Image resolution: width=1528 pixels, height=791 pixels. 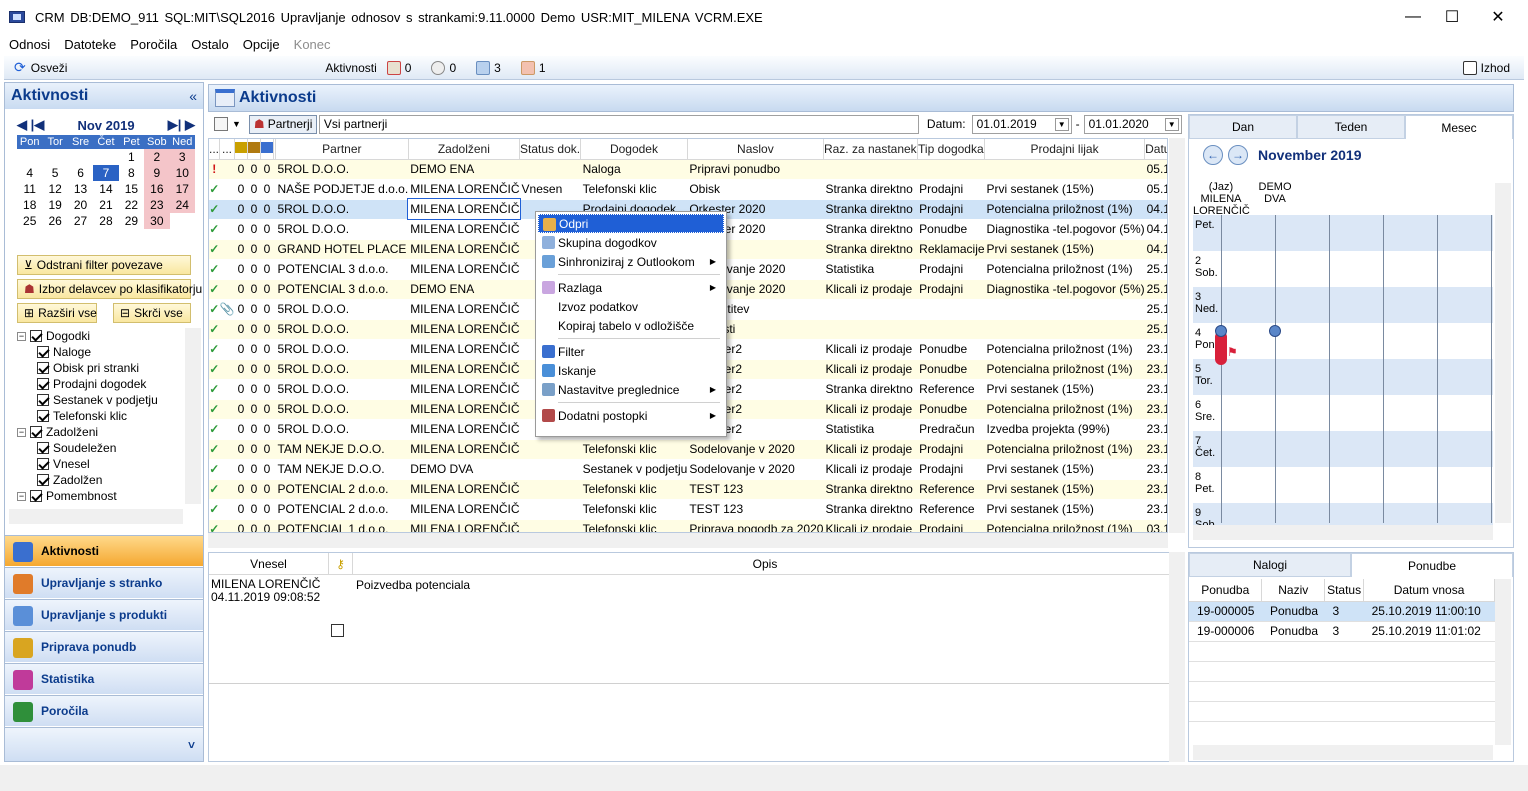 I want to click on tree-item: Prodajni dogodek, so click(x=103, y=384).